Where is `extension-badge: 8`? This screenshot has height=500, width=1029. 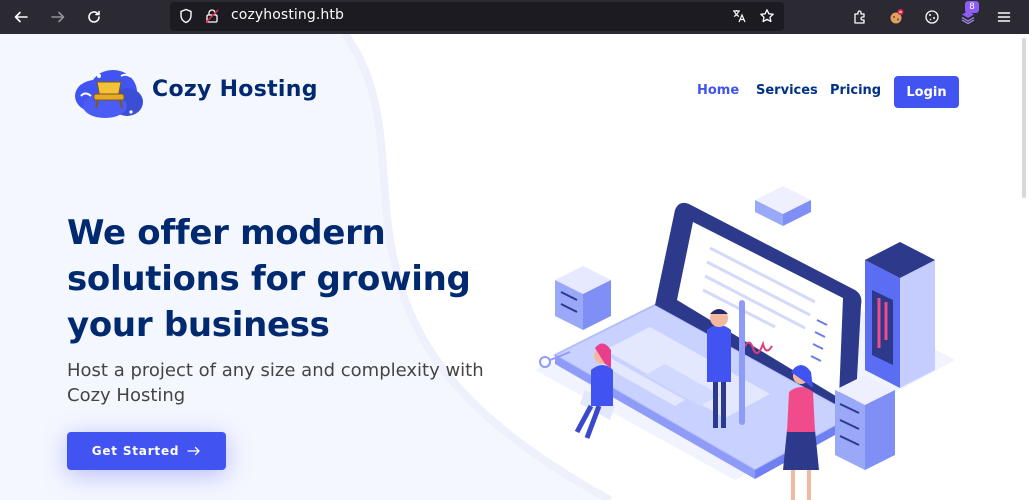
extension-badge: 8 is located at coordinates (972, 7).